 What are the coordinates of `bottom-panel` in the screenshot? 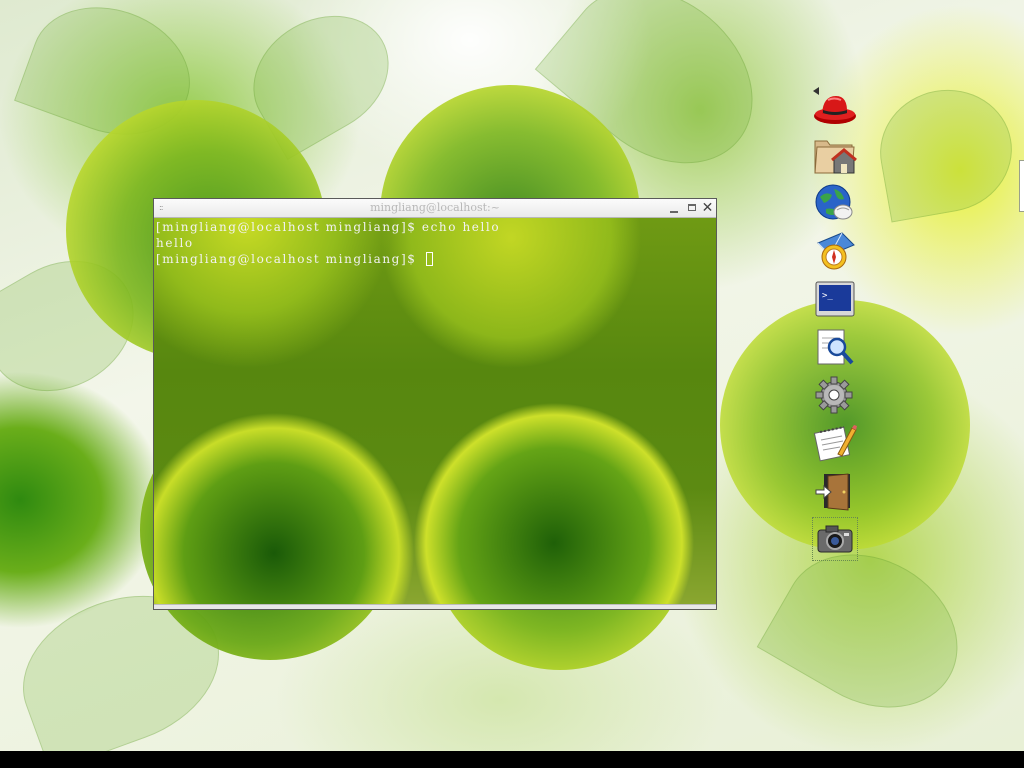 It's located at (512, 759).